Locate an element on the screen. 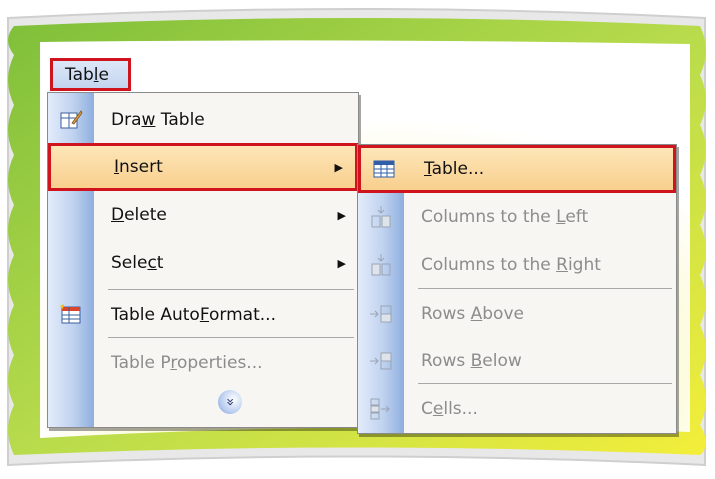 This screenshot has height=479, width=715. insert-rows-below-icon is located at coordinates (381, 361).